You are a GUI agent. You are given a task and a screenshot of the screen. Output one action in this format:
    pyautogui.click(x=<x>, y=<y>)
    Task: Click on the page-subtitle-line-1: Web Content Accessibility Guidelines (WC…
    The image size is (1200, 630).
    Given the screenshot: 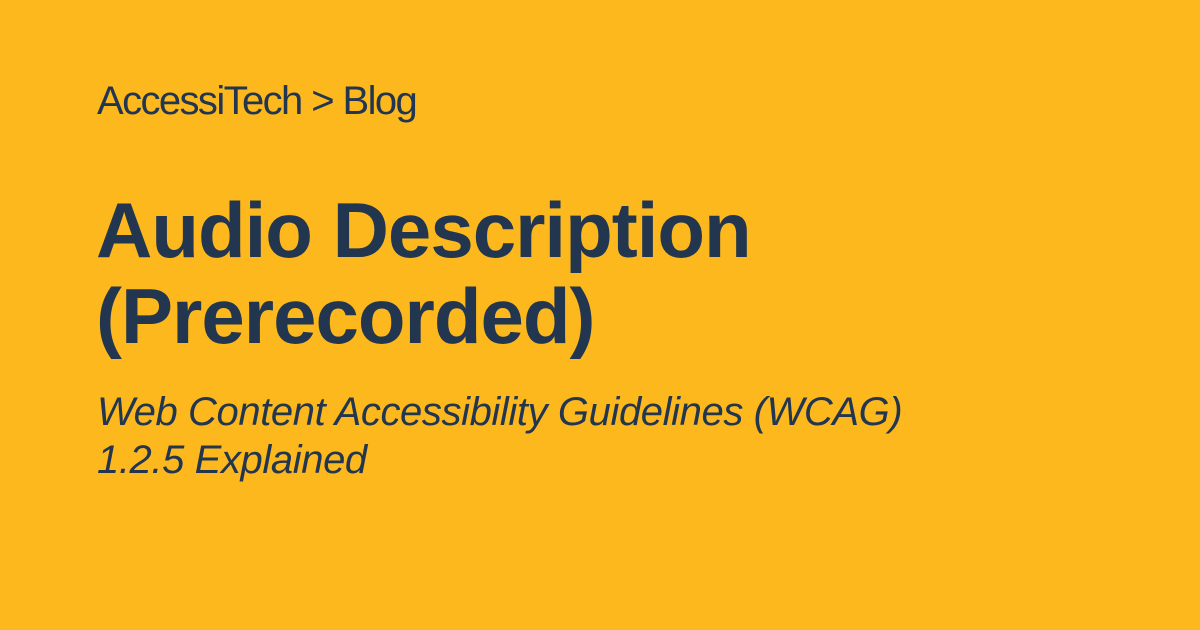 What is the action you would take?
    pyautogui.click(x=500, y=412)
    